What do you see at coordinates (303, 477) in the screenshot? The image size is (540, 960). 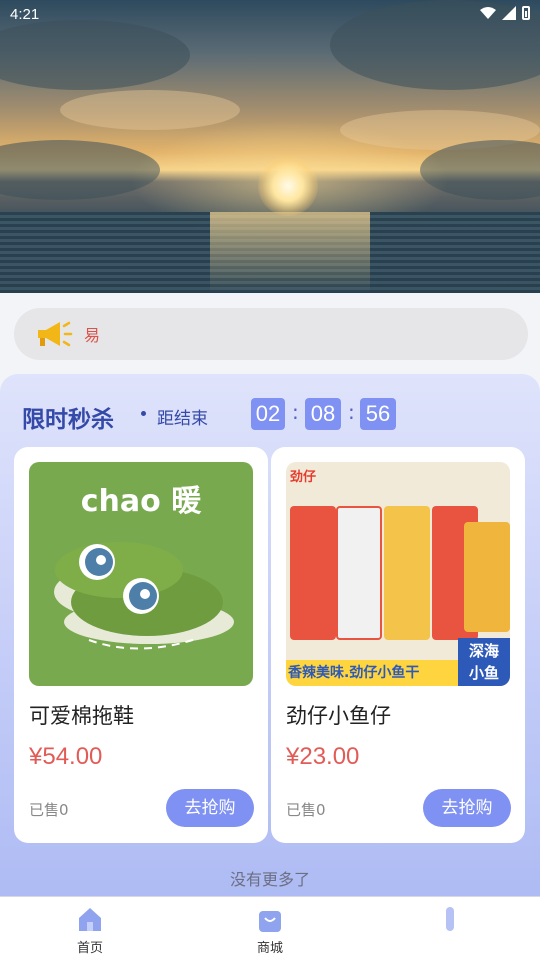 I see `image-logo-text: 劲仔` at bounding box center [303, 477].